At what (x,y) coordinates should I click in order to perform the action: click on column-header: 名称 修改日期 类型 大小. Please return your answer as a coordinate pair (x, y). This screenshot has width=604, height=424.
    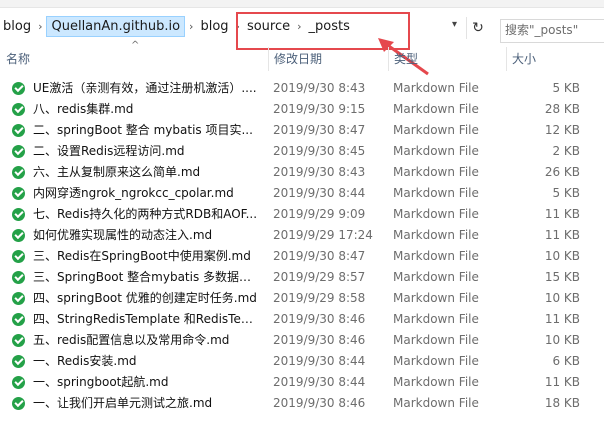
    Looking at the image, I should click on (302, 59).